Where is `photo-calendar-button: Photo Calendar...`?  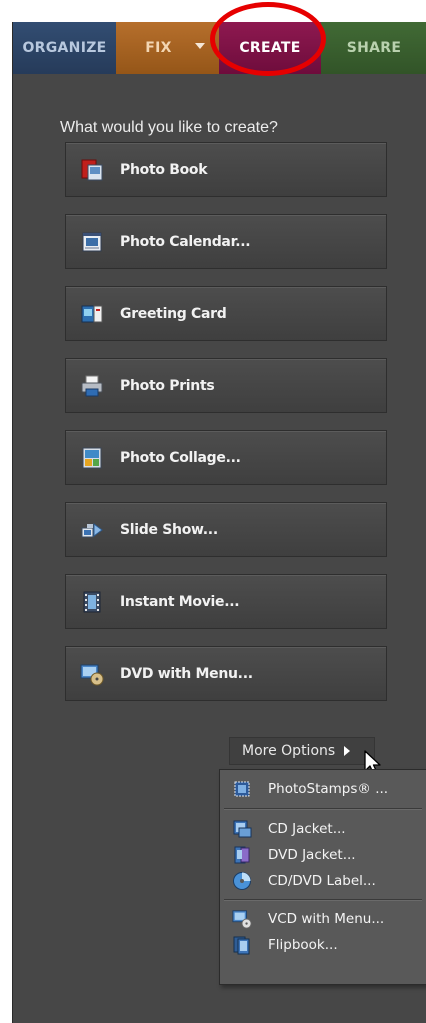 photo-calendar-button: Photo Calendar... is located at coordinates (226, 241).